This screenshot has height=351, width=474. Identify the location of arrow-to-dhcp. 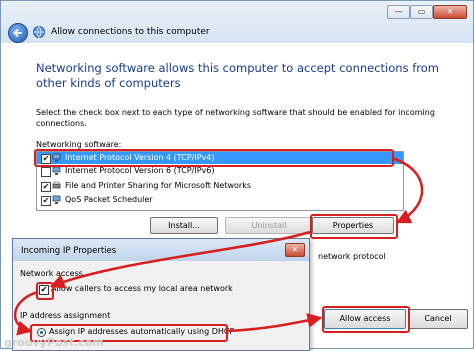
(26, 313).